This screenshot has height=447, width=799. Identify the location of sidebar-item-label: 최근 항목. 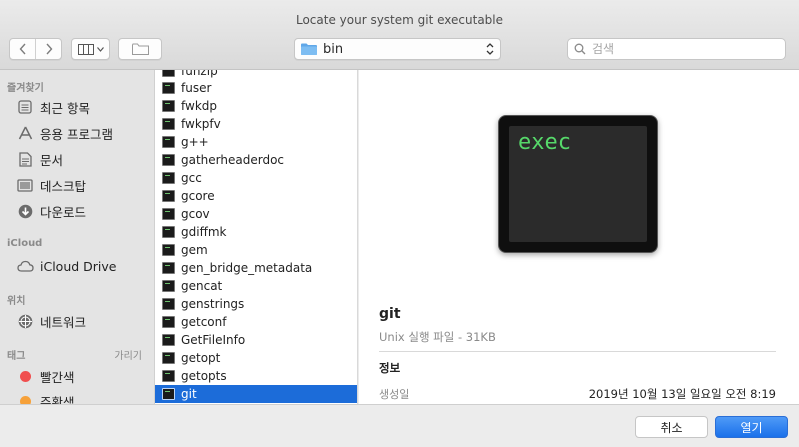
(65, 108).